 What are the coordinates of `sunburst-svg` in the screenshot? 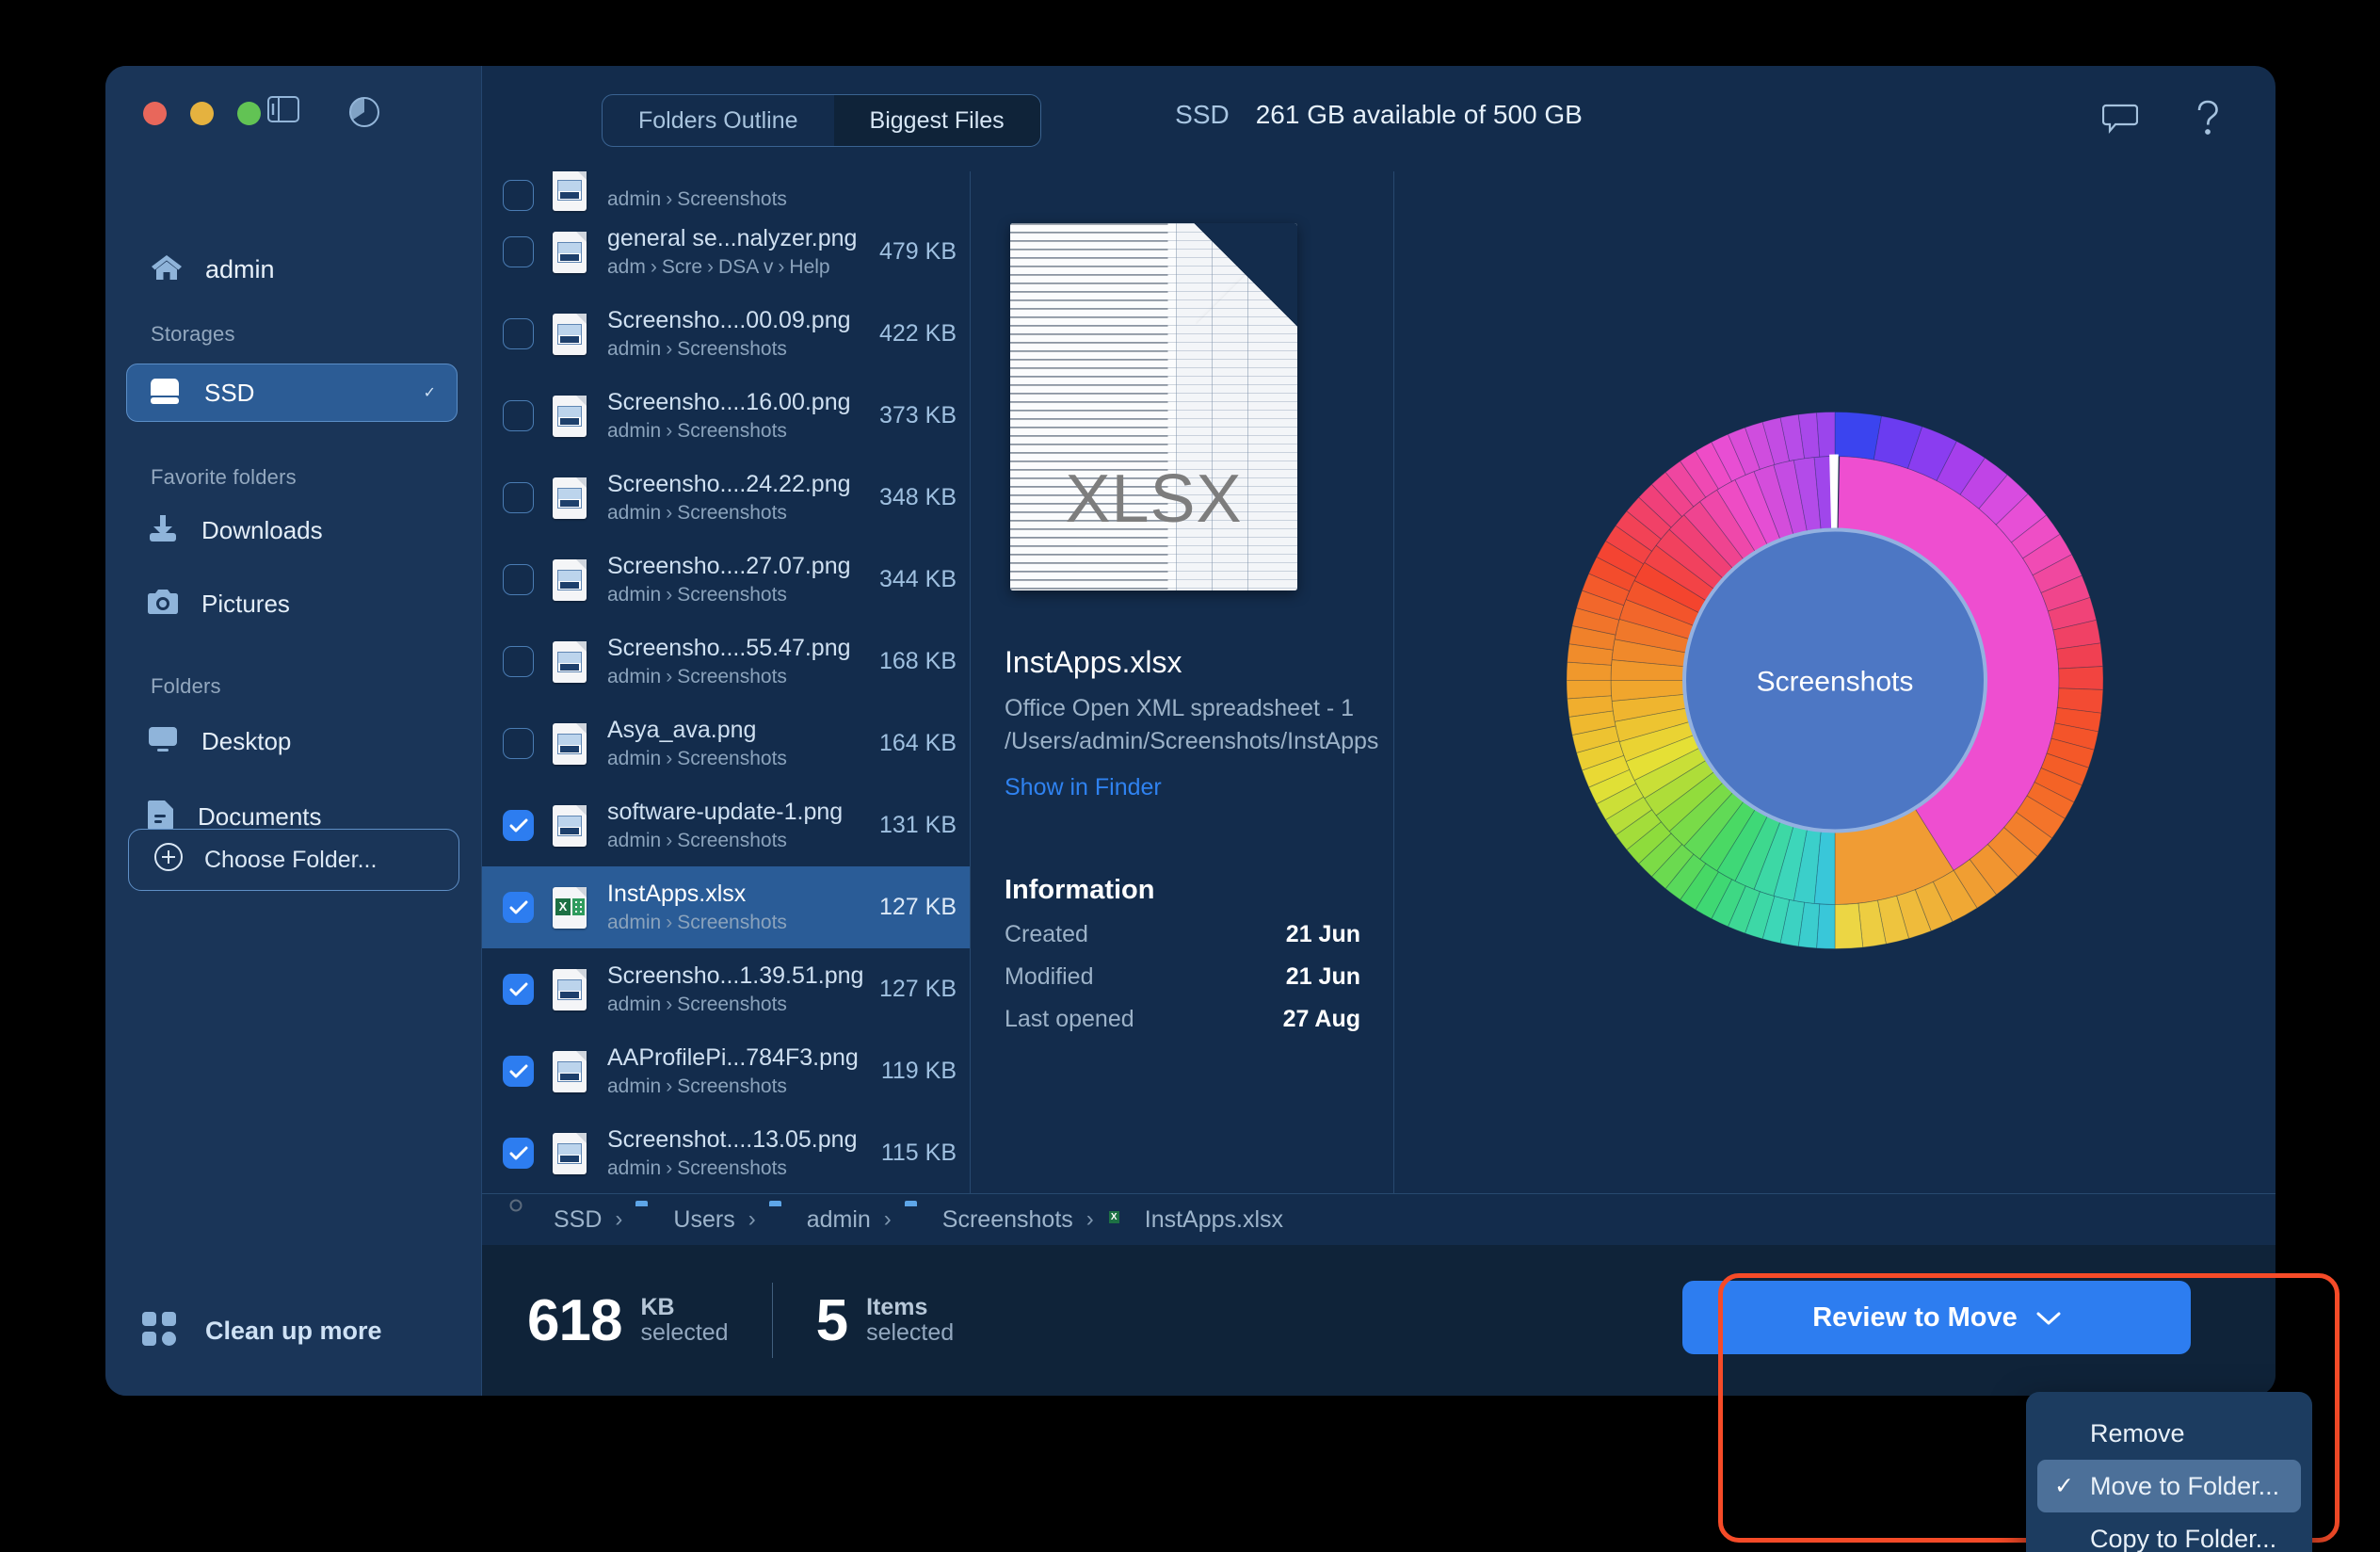 It's located at (1834, 680).